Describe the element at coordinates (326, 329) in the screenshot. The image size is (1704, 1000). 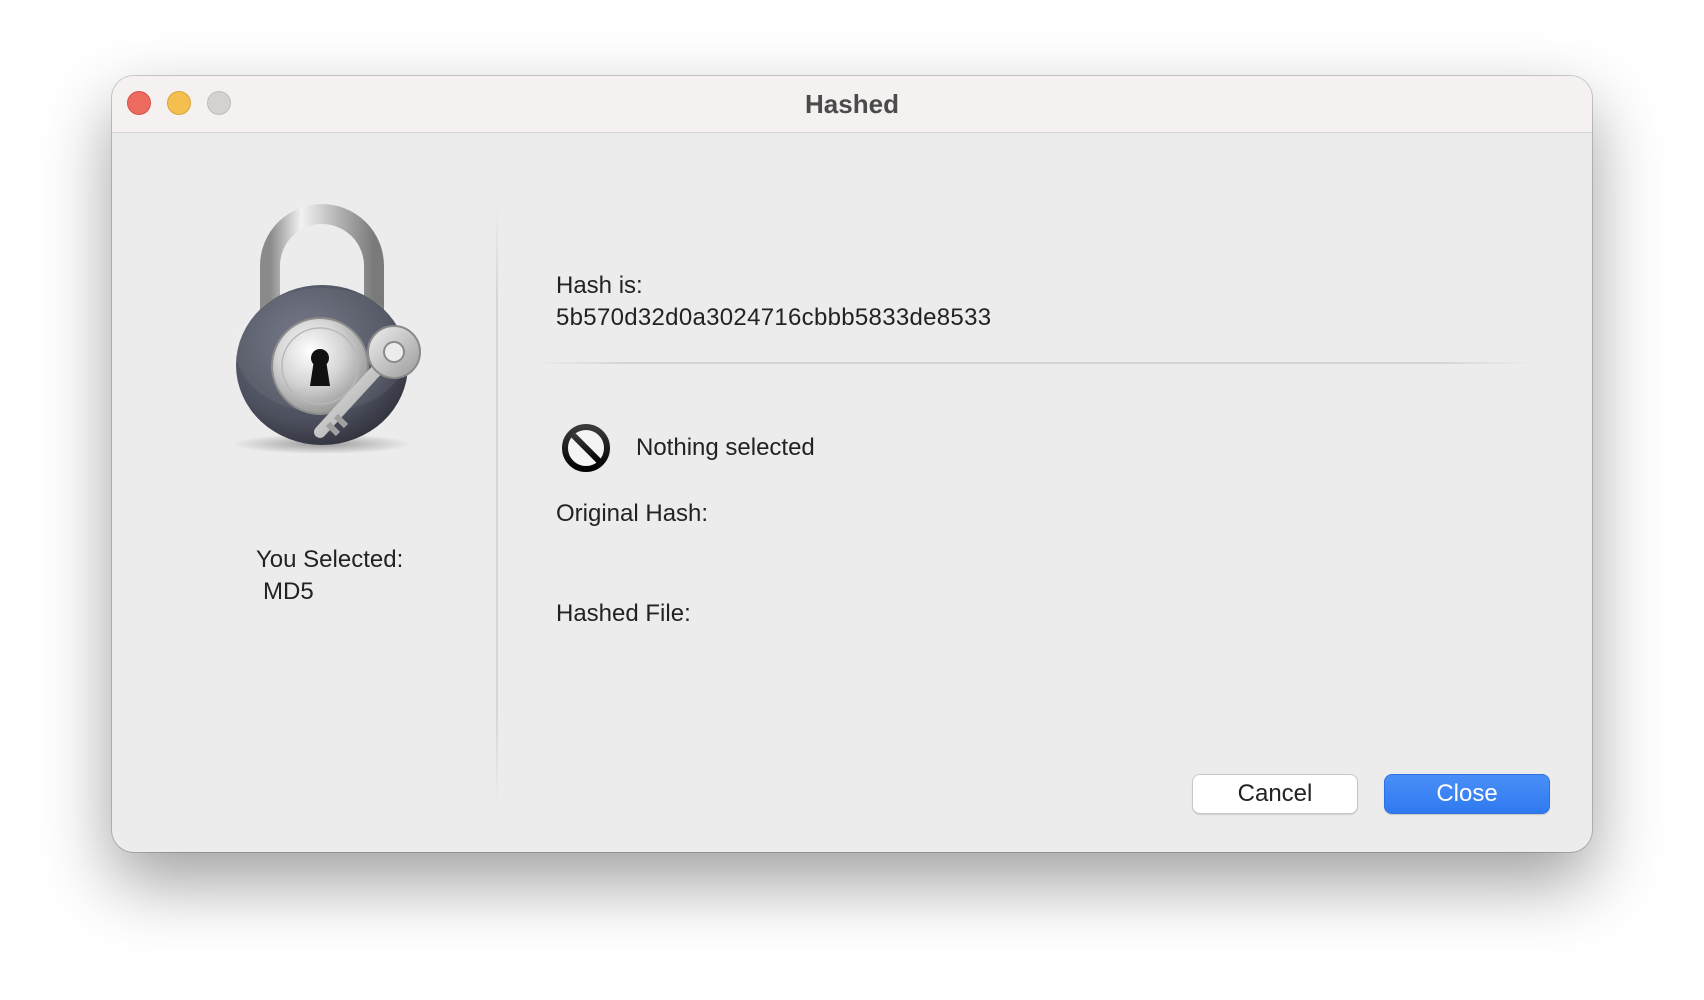
I see `padlock-with-key-icon` at that location.